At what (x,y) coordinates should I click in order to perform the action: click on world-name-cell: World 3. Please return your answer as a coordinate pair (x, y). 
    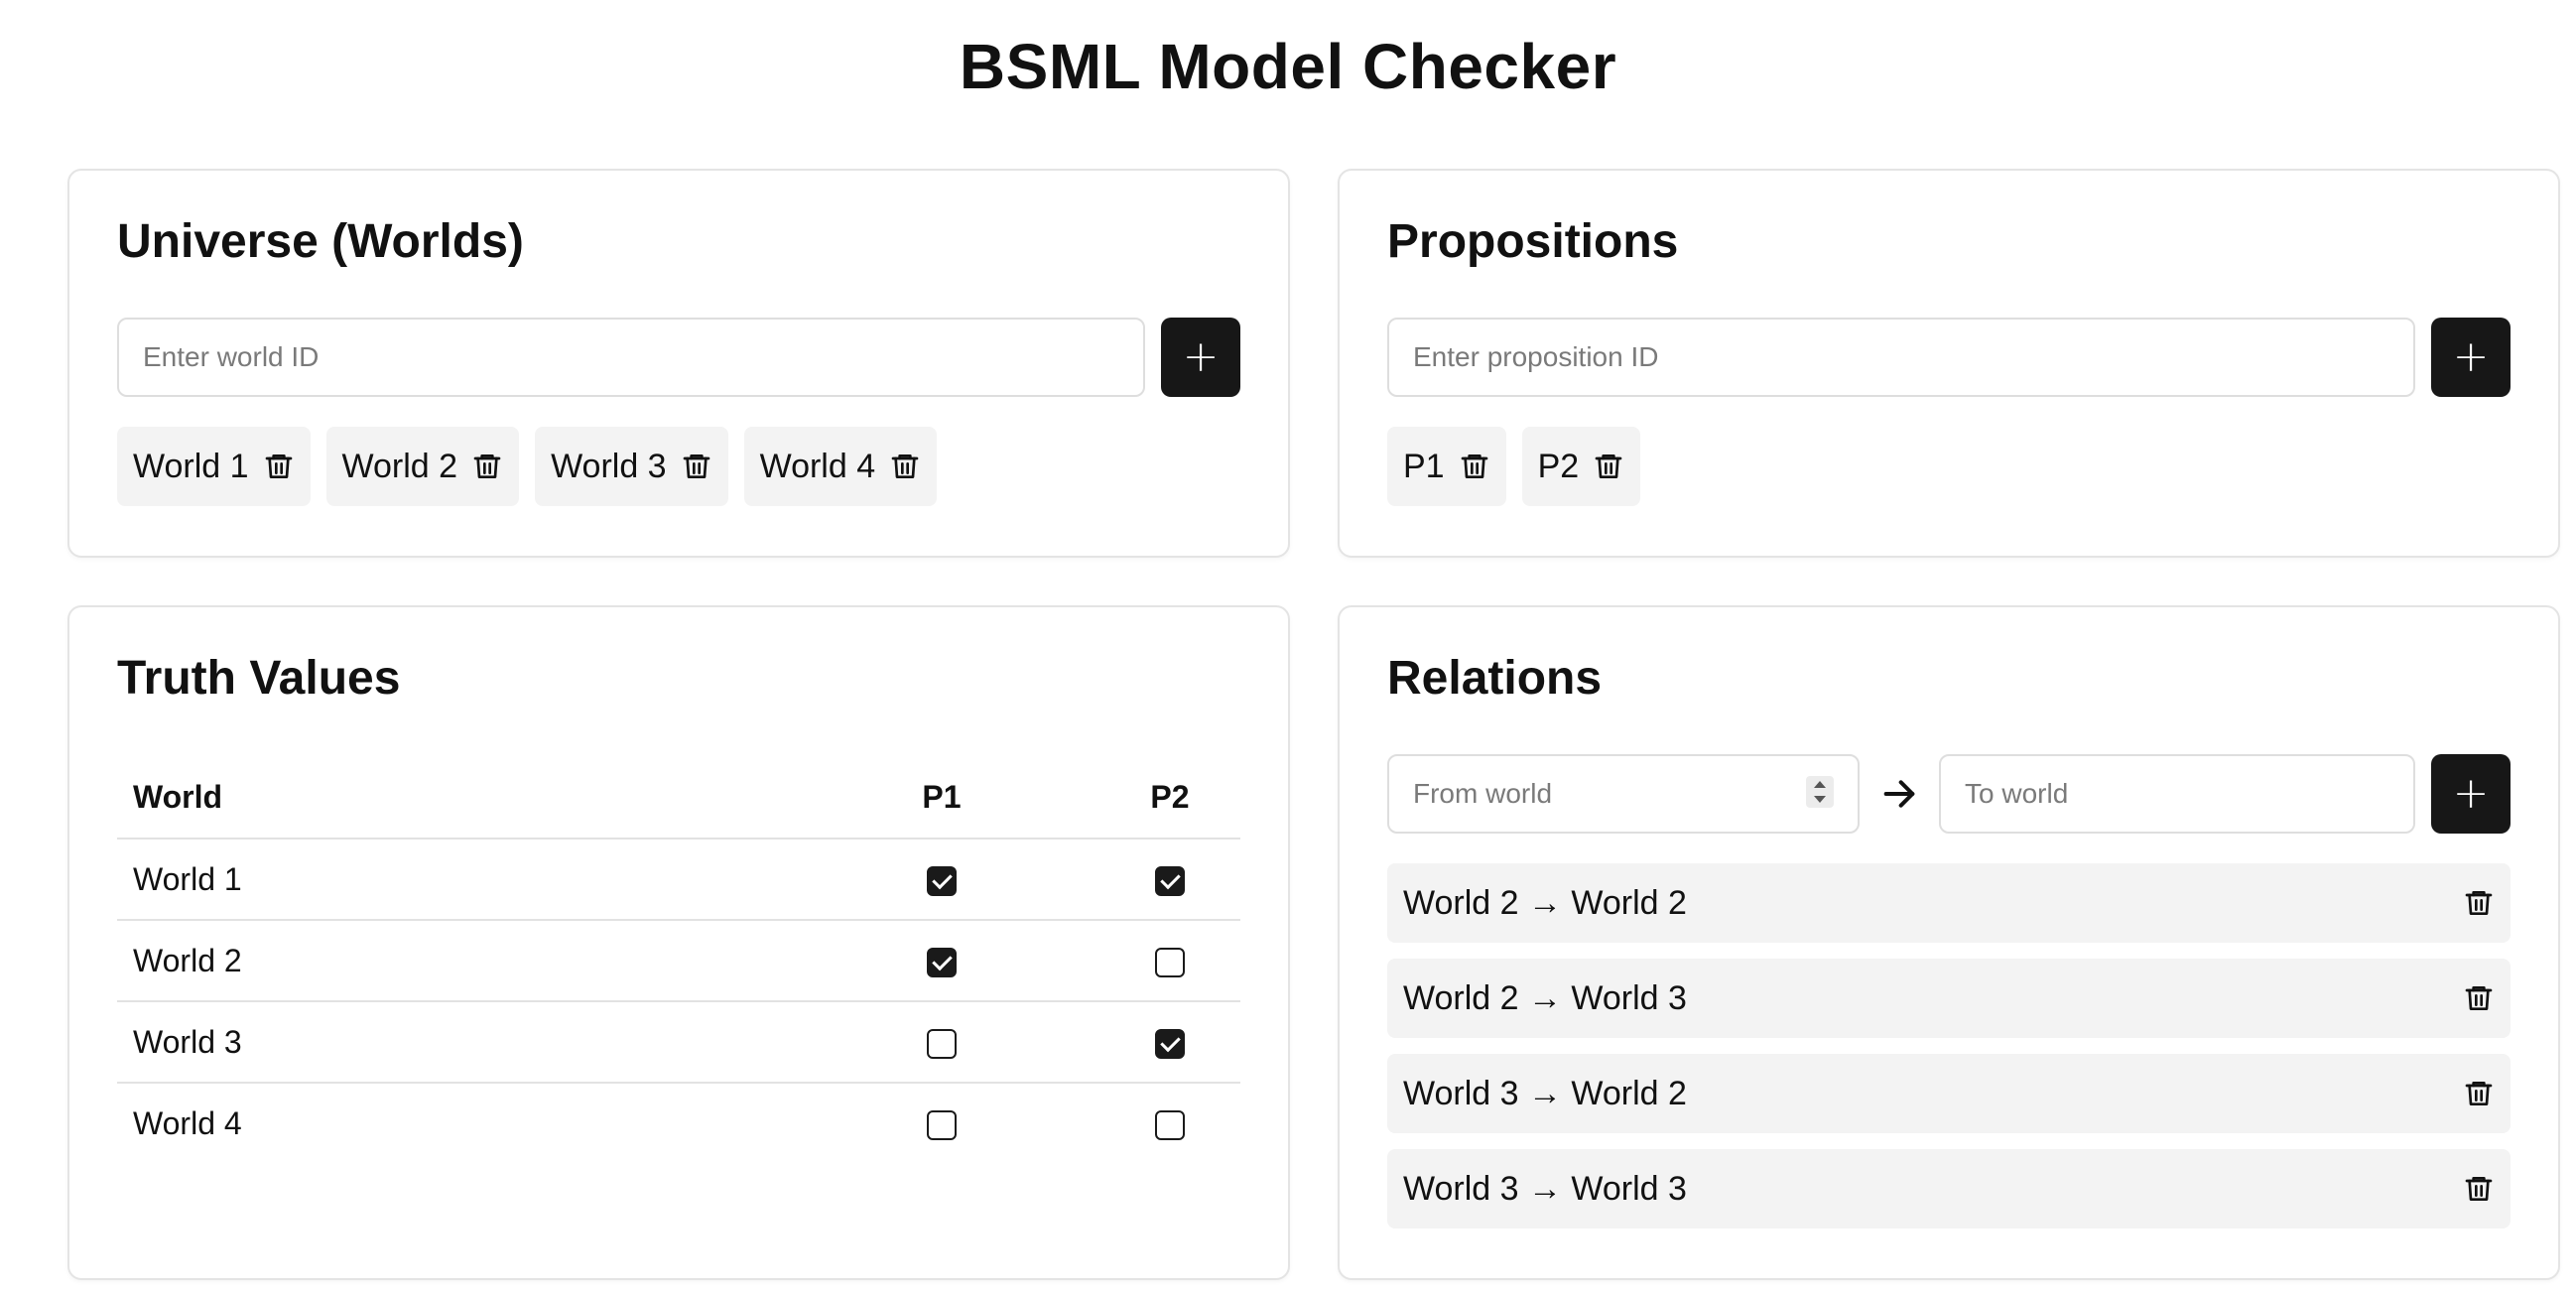
    Looking at the image, I should click on (451, 1042).